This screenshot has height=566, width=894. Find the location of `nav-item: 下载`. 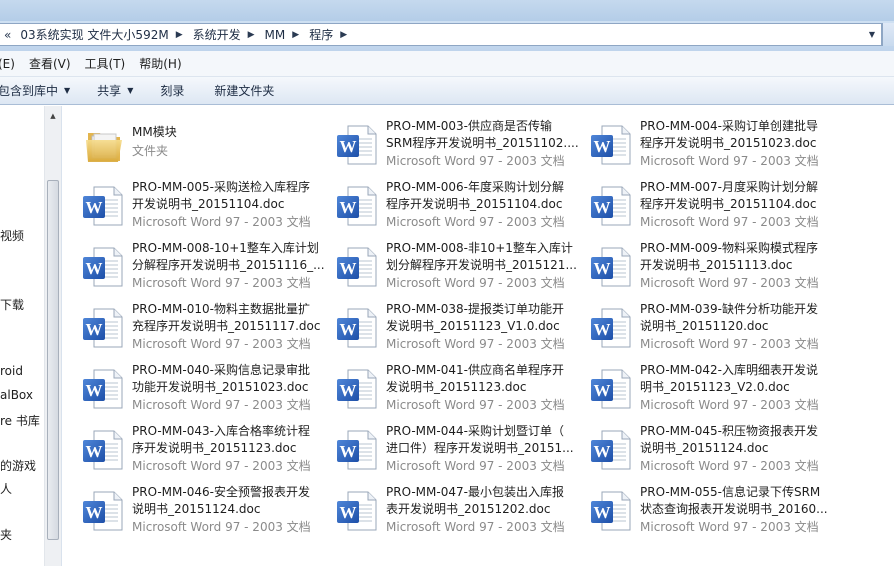

nav-item: 下载 is located at coordinates (12, 304).